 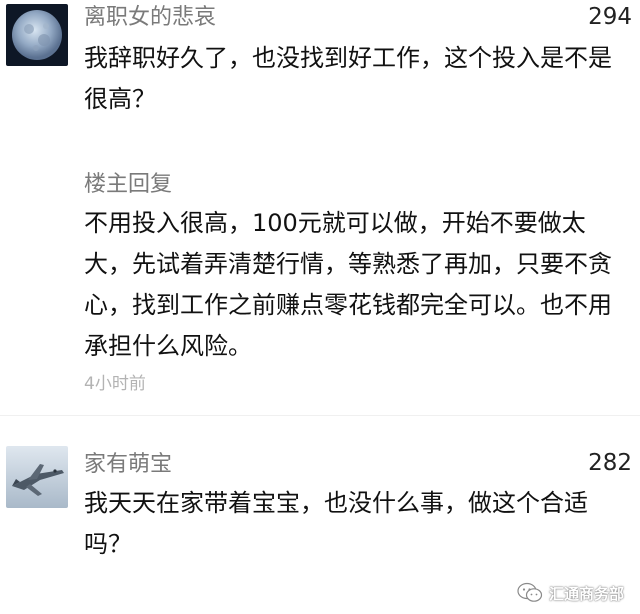 I want to click on watermark: 汇通商务部, so click(x=570, y=593).